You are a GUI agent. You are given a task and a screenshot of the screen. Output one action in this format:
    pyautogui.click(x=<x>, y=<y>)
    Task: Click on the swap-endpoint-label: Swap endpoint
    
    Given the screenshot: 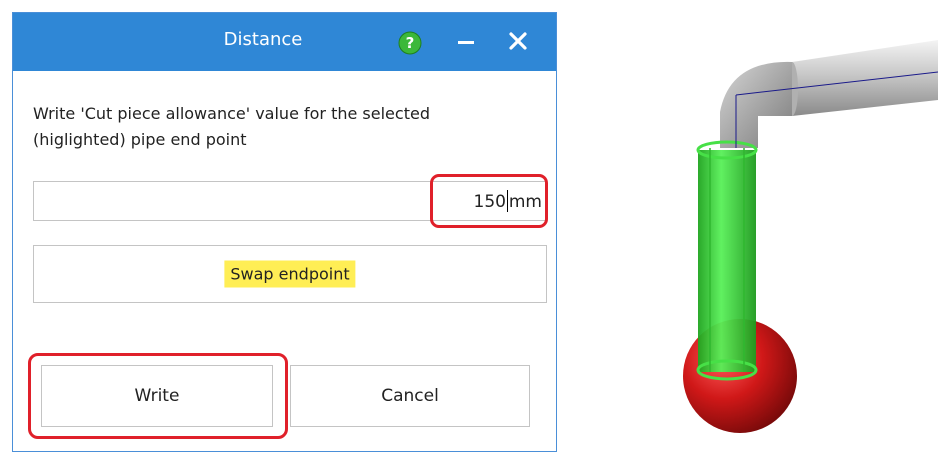 What is the action you would take?
    pyautogui.click(x=290, y=274)
    